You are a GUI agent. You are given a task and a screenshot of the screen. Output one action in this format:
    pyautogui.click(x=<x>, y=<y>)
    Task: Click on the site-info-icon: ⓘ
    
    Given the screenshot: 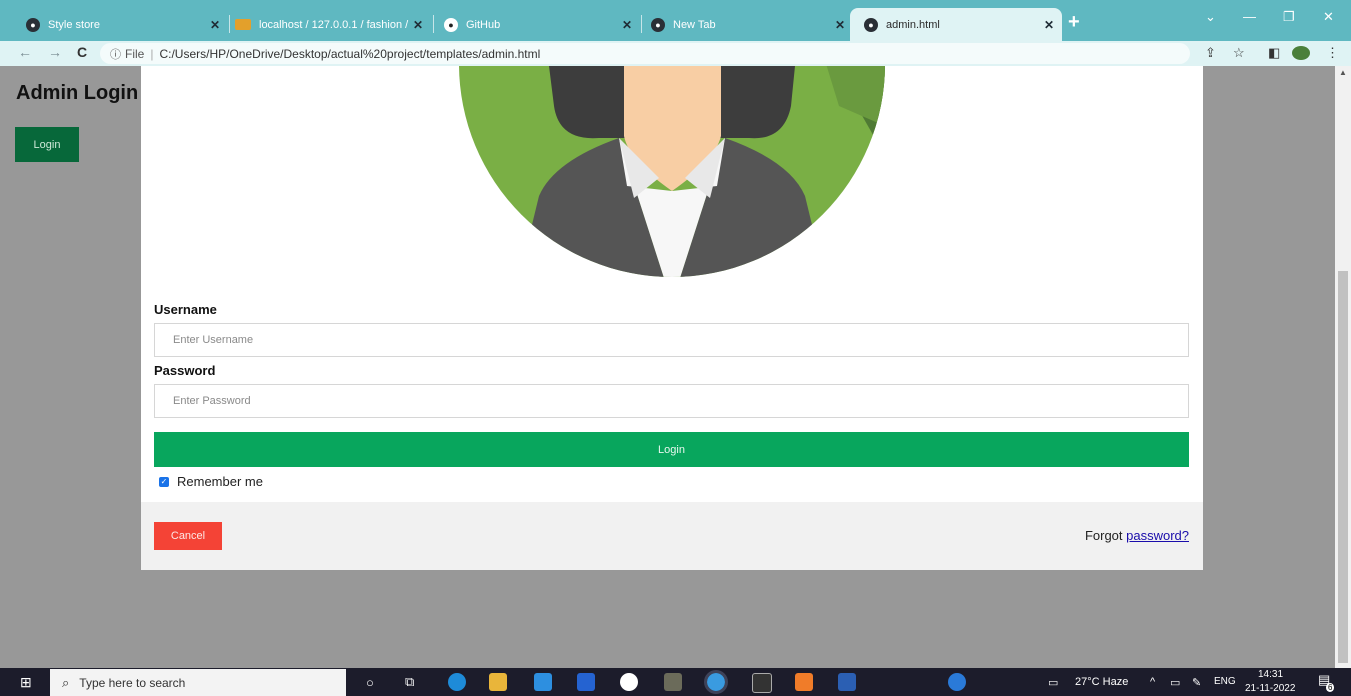 What is the action you would take?
    pyautogui.click(x=115, y=54)
    